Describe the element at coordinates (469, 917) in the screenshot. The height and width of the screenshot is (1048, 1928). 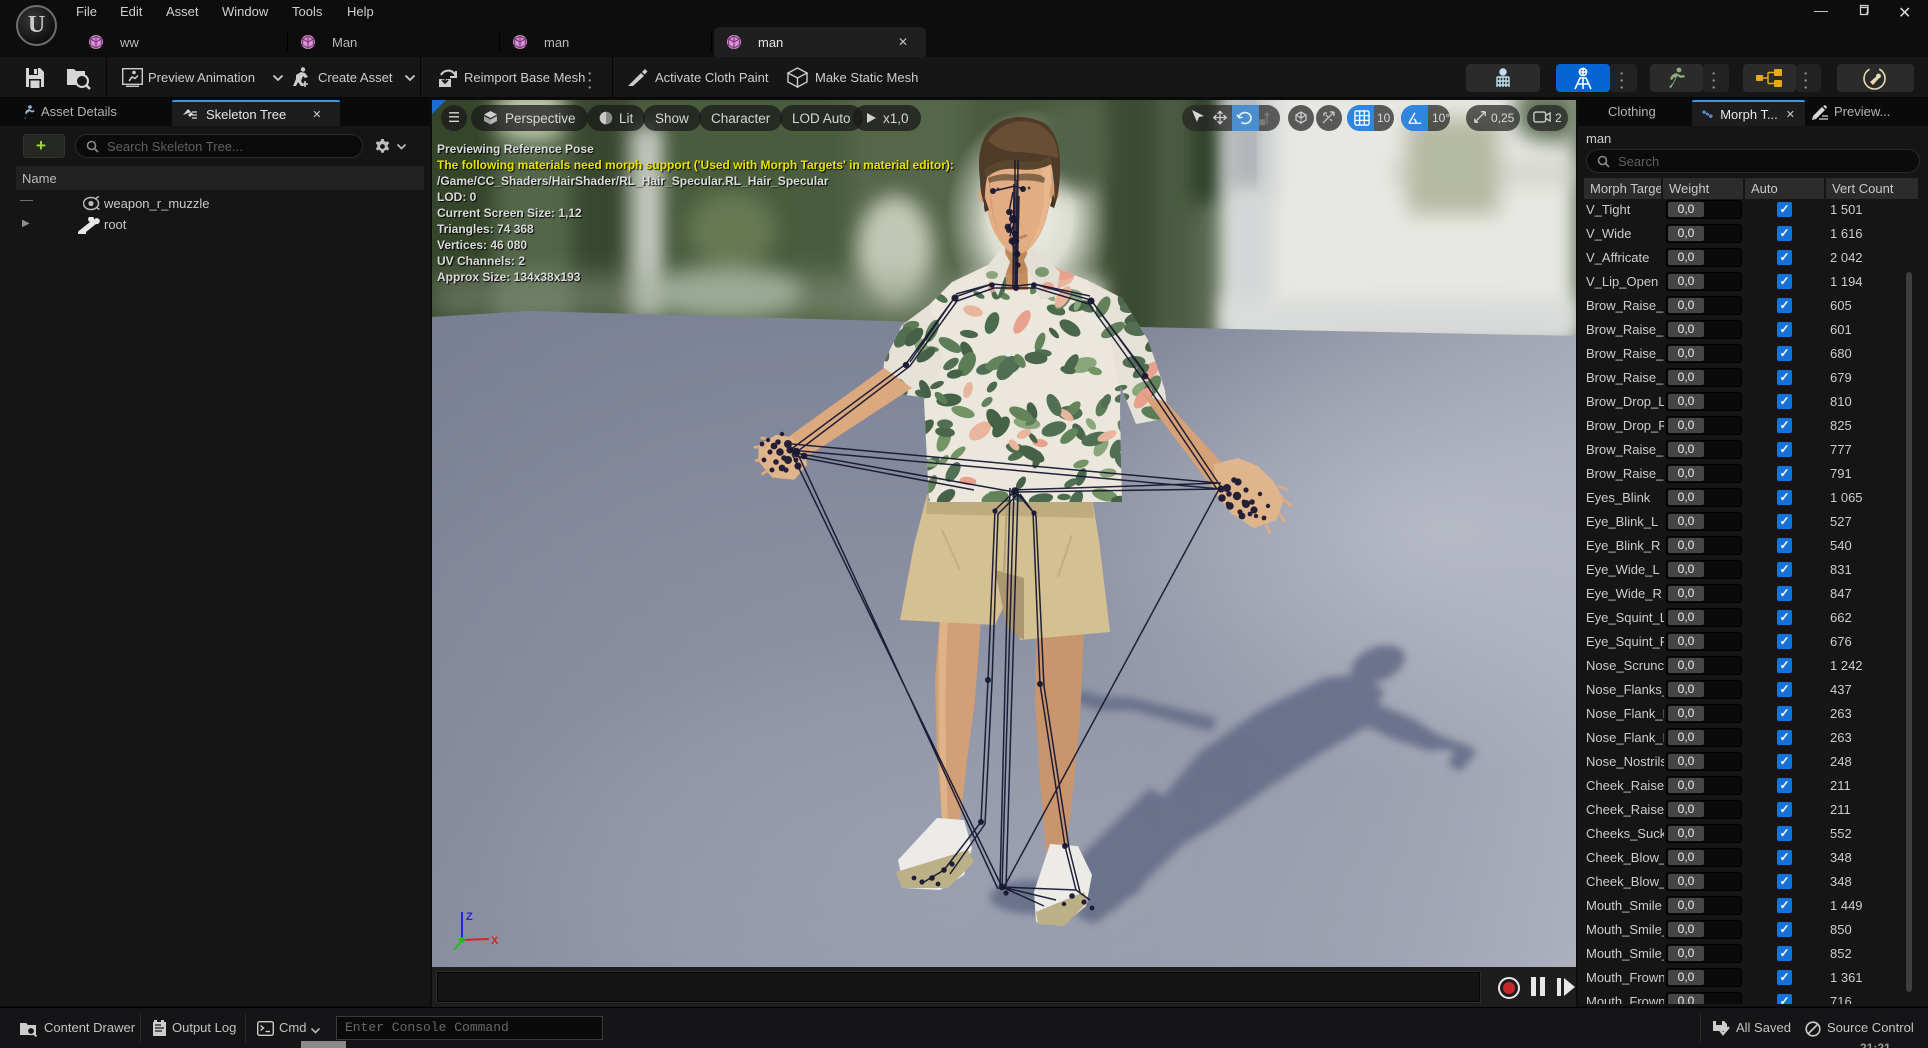
I see `svg-text: Z` at that location.